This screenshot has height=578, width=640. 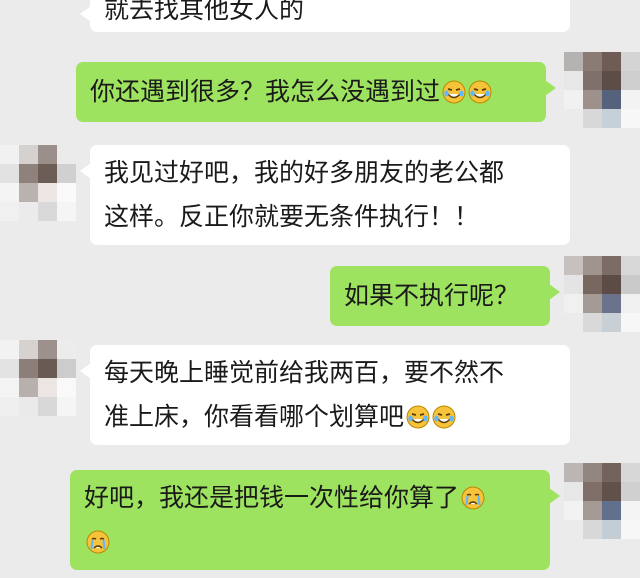 What do you see at coordinates (310, 542) in the screenshot?
I see `message-text-line` at bounding box center [310, 542].